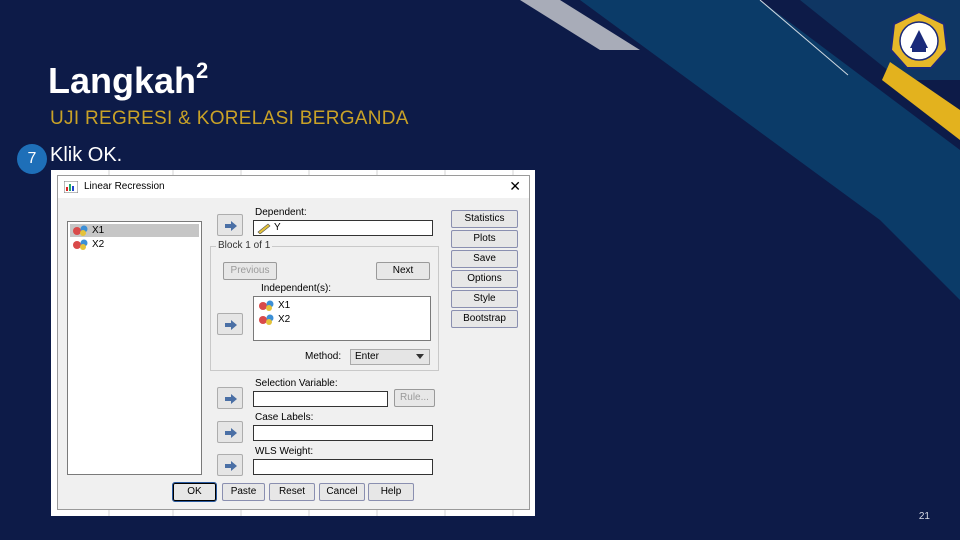  I want to click on step-number-badge: 7, so click(32, 159).